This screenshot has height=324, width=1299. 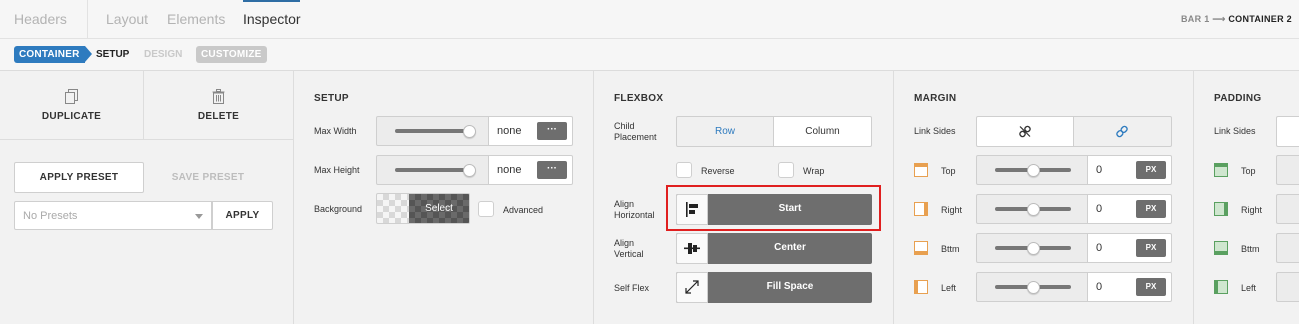 I want to click on row-toggle: Row, so click(x=725, y=131).